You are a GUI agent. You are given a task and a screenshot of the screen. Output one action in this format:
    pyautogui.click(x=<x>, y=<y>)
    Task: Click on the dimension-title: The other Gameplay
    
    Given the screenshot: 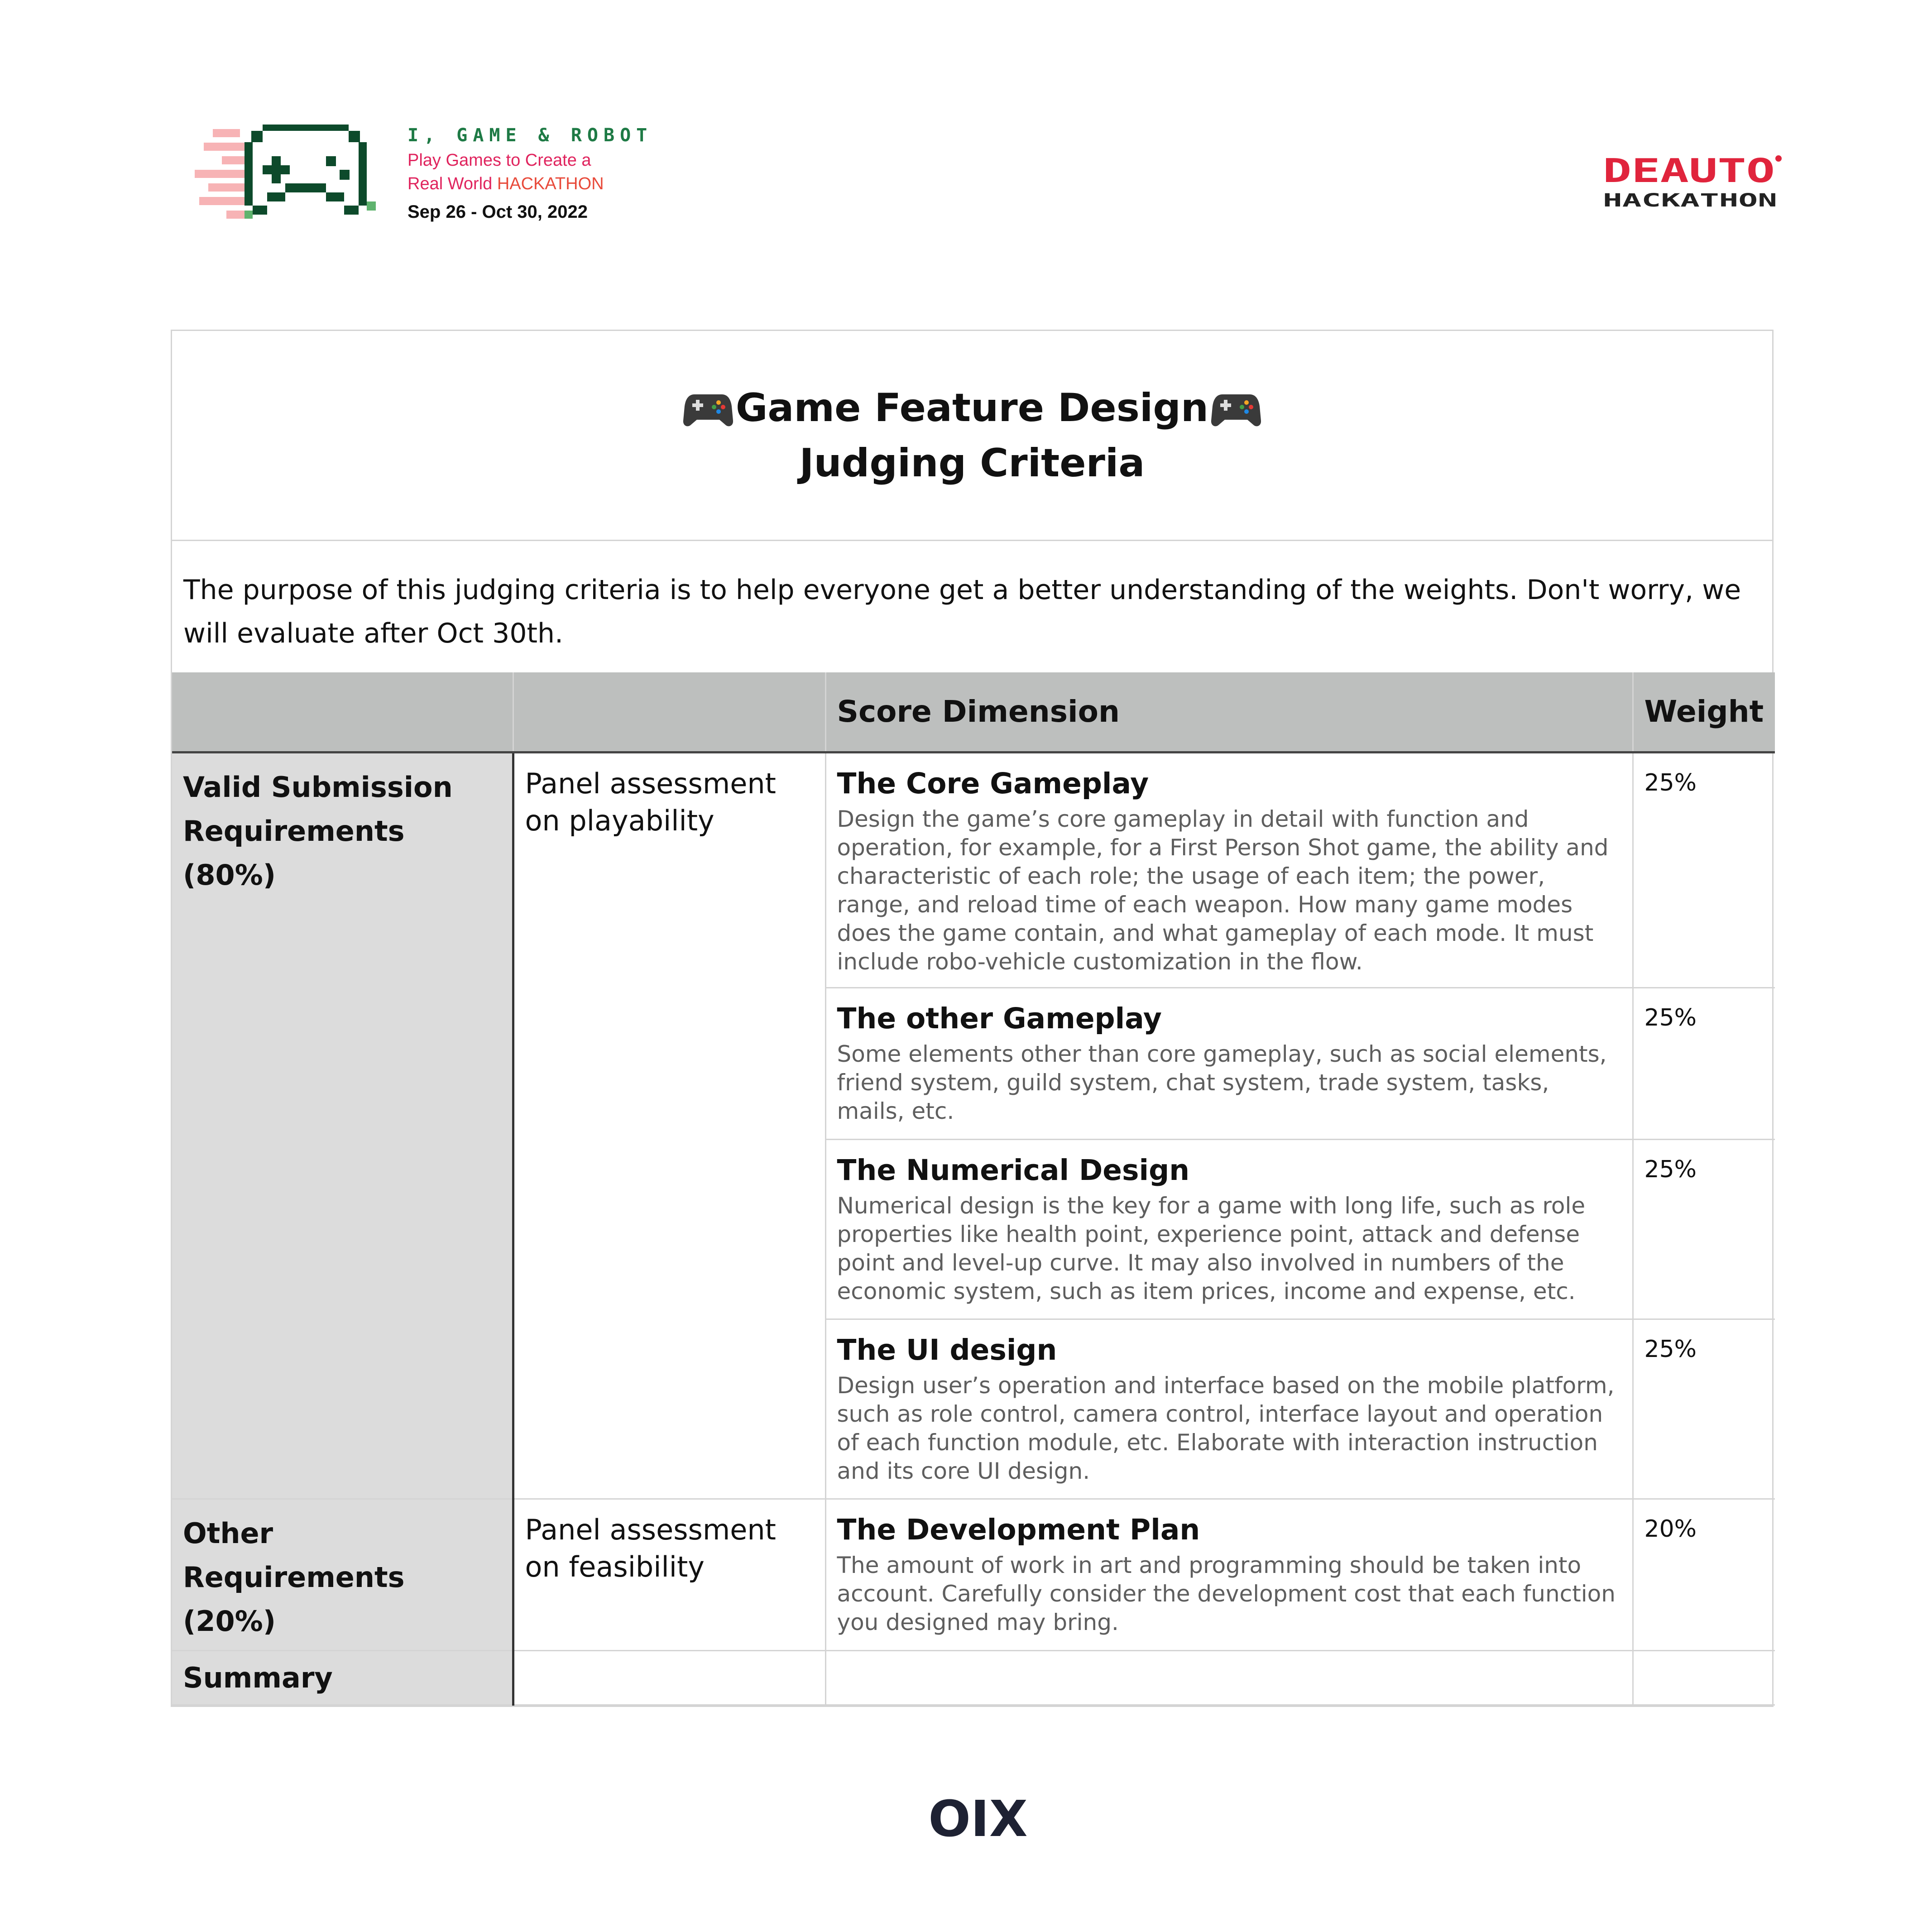 What is the action you would take?
    pyautogui.click(x=999, y=1018)
    